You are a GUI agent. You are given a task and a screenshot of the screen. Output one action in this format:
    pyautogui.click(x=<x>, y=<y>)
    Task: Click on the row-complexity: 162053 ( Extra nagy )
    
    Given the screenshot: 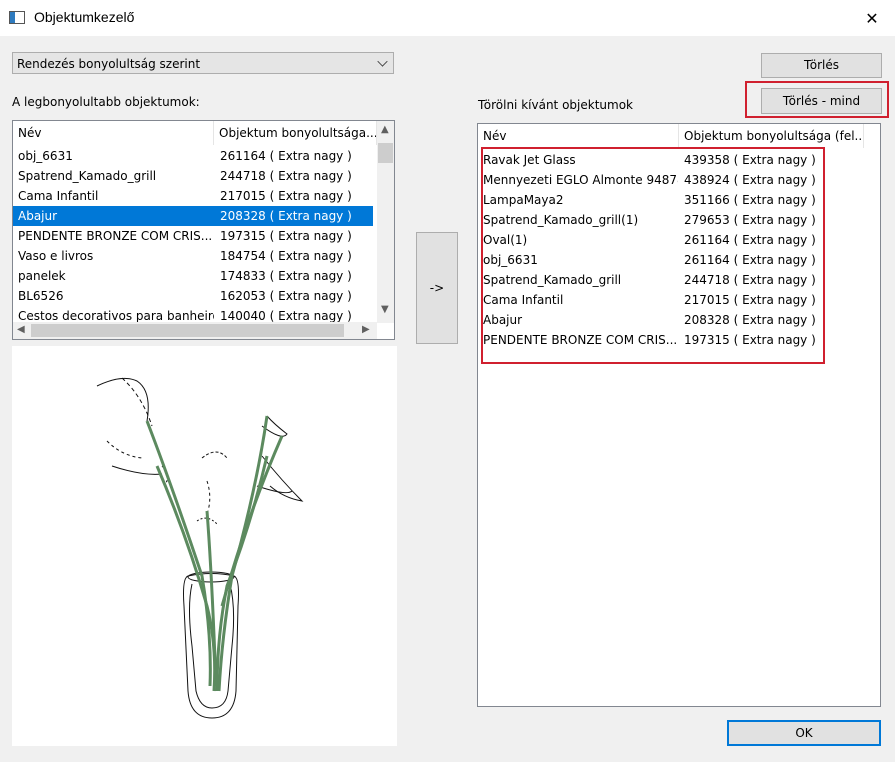 What is the action you would take?
    pyautogui.click(x=286, y=296)
    